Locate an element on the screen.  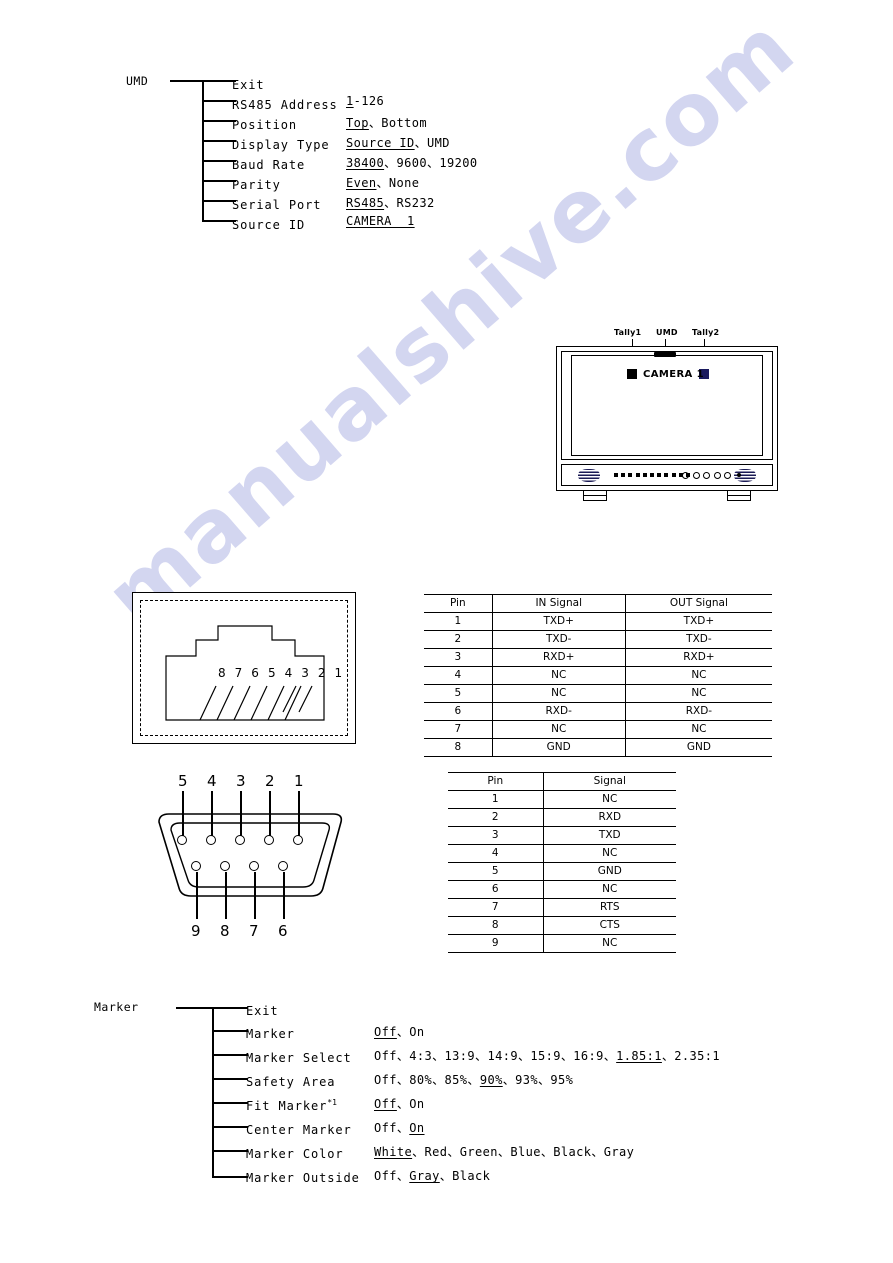
marker-row-center-marker: Center Marker Off、On is located at coordinates (335, 1128).